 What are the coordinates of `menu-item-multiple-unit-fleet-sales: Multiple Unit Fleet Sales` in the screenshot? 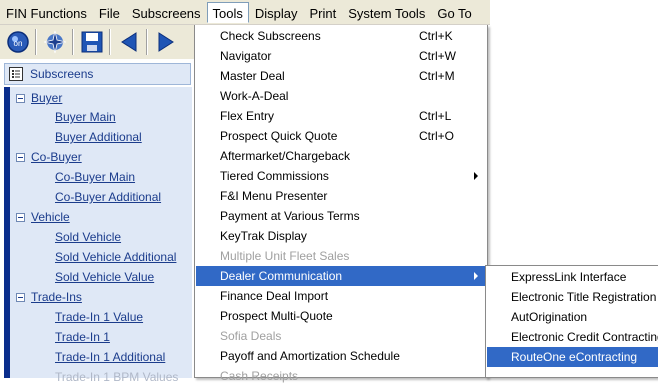 It's located at (285, 256).